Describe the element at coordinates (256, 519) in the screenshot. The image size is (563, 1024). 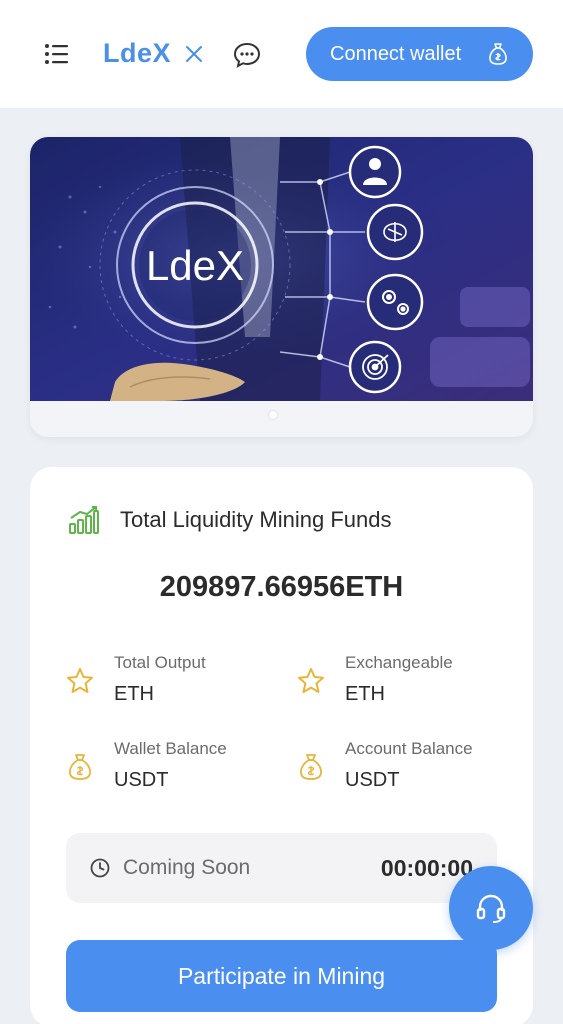
I see `mining-funds-title: Total Liquidity Mining Funds` at that location.